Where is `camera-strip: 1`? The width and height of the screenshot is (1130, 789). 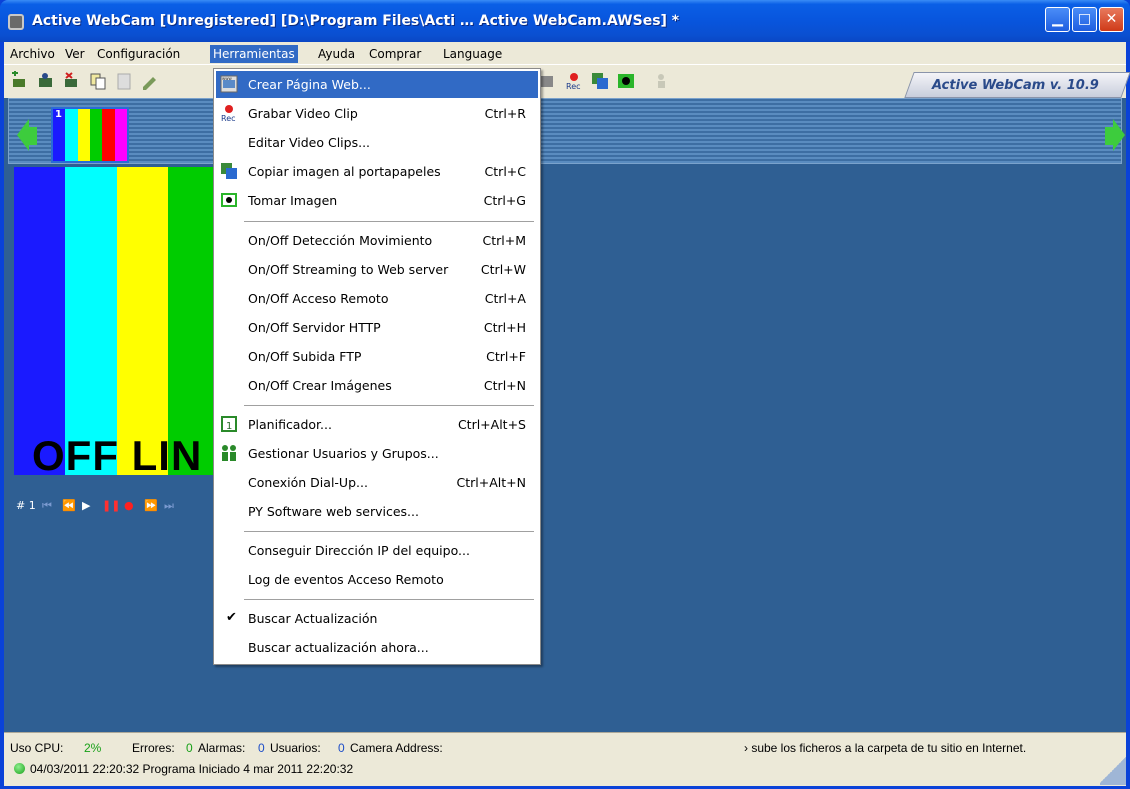
camera-strip: 1 is located at coordinates (566, 131).